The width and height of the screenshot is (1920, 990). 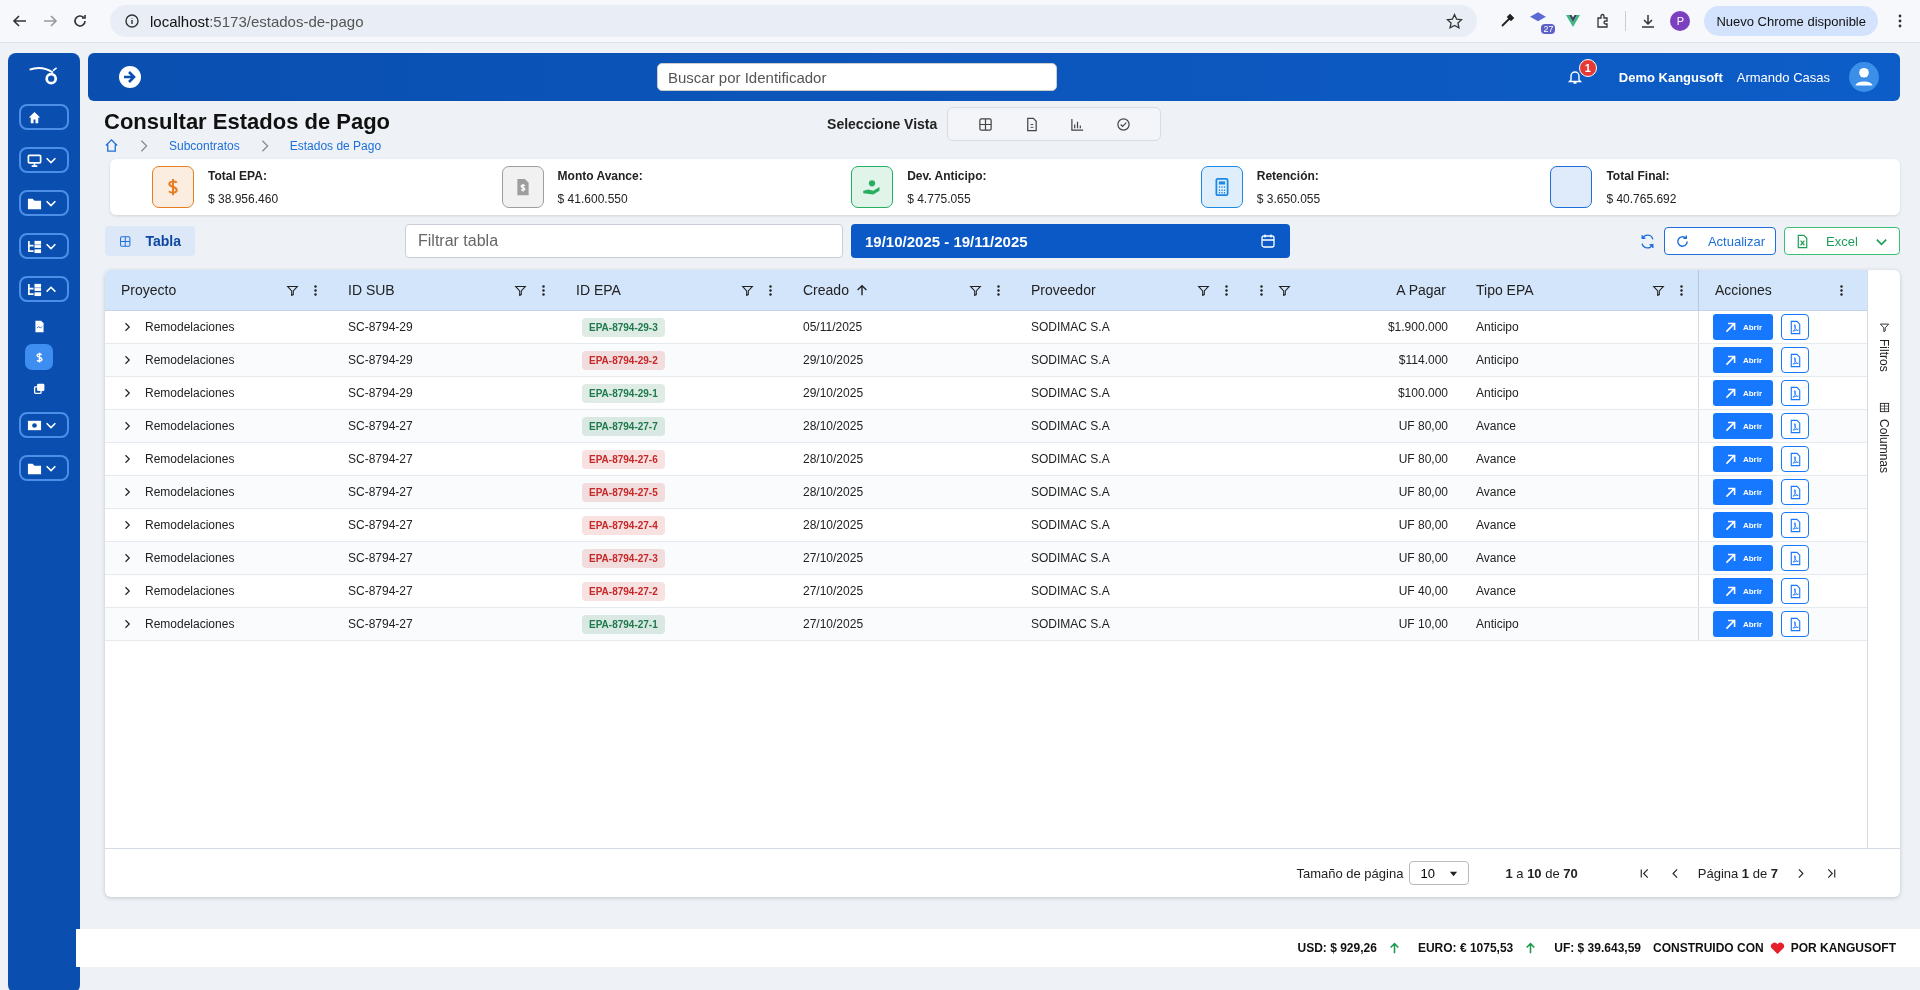 What do you see at coordinates (1423, 591) in the screenshot?
I see `table-cell: UF 40,00` at bounding box center [1423, 591].